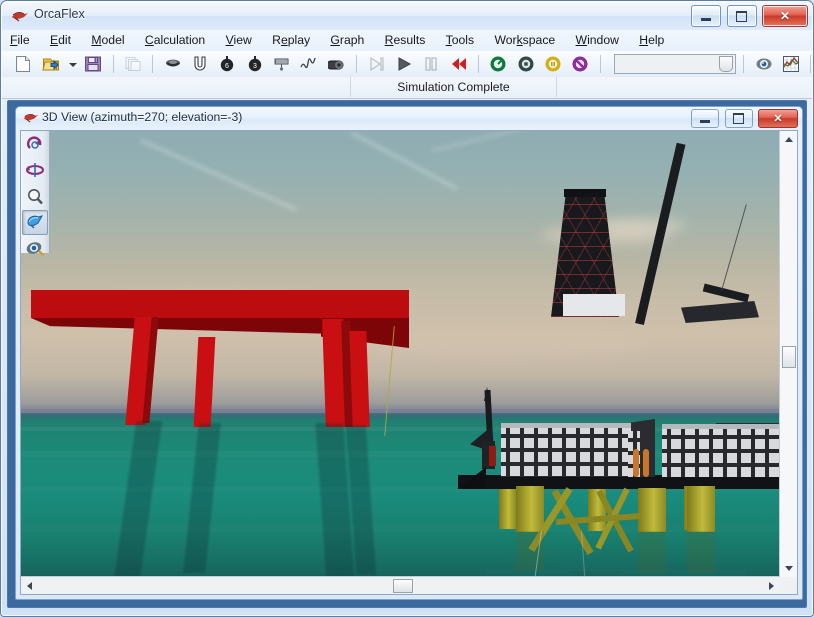 The image size is (814, 617). What do you see at coordinates (597, 565) in the screenshot?
I see `pontoon-connector` at bounding box center [597, 565].